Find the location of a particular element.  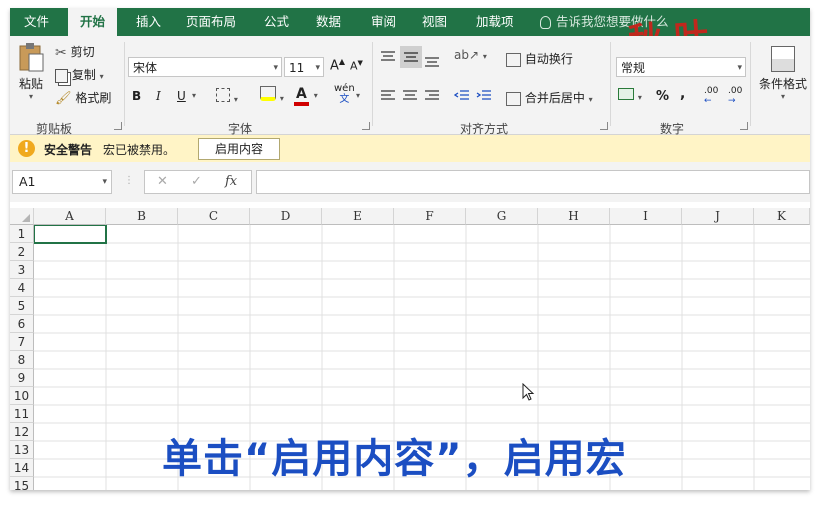

security-warning-bar: ! 安全警告 宏已被禁用。 启用内容 is located at coordinates (410, 149).